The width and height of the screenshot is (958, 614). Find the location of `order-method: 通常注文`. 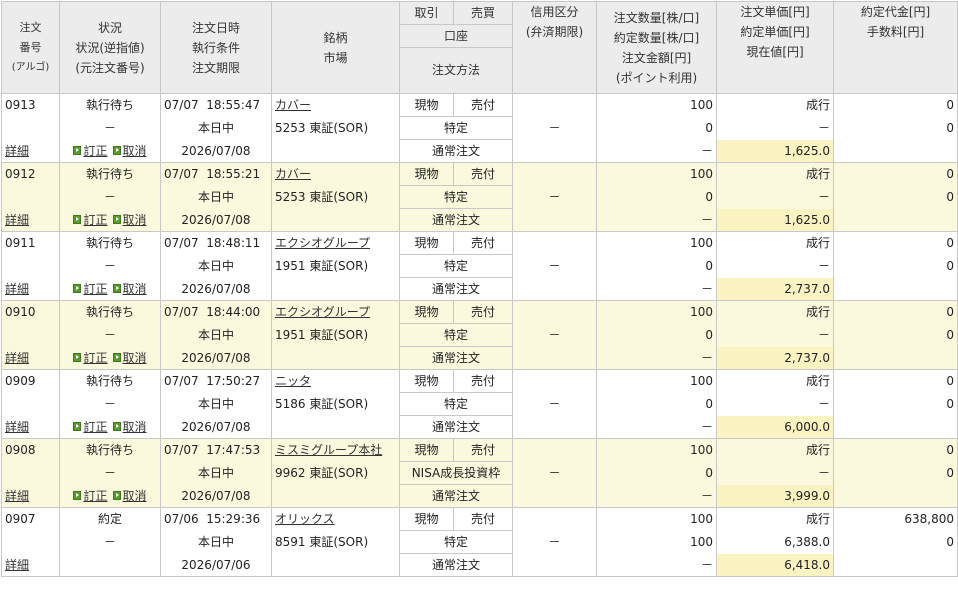

order-method: 通常注文 is located at coordinates (456, 358).